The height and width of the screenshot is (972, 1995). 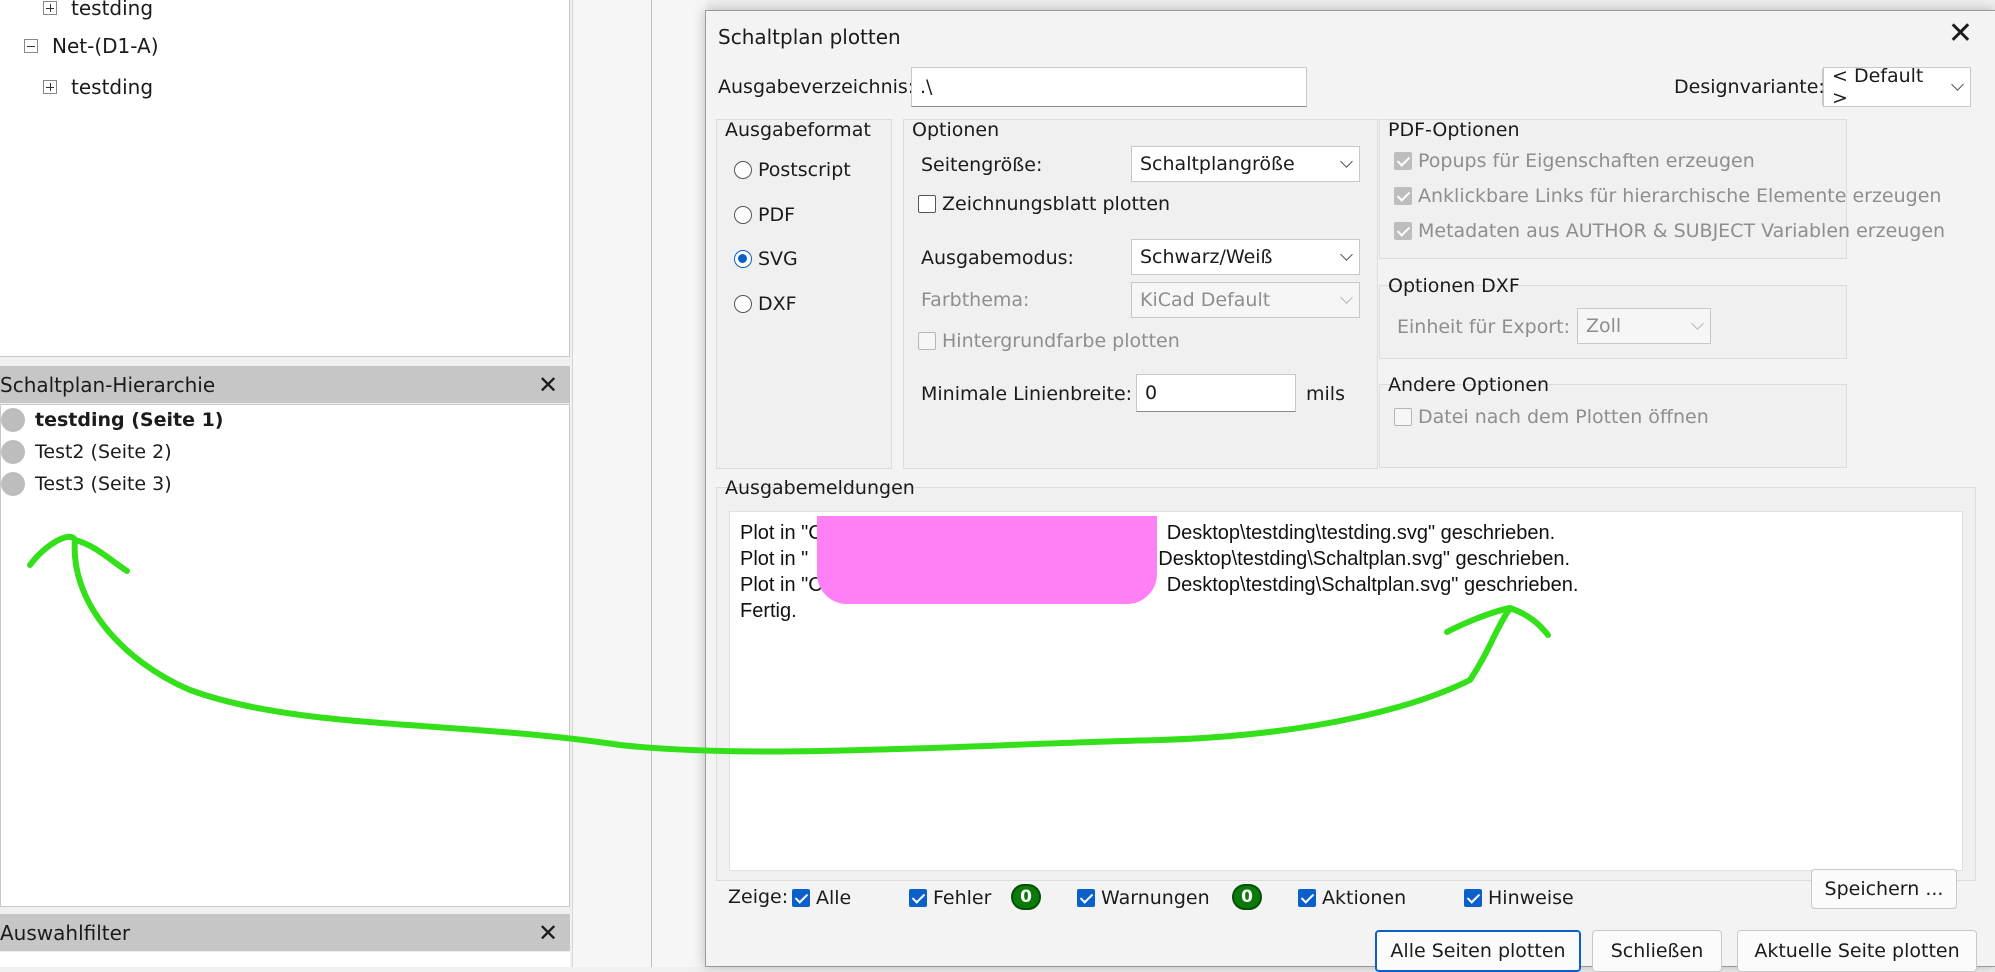 What do you see at coordinates (285, 932) in the screenshot?
I see `selection-filter-header: Auswahlfilter ✕` at bounding box center [285, 932].